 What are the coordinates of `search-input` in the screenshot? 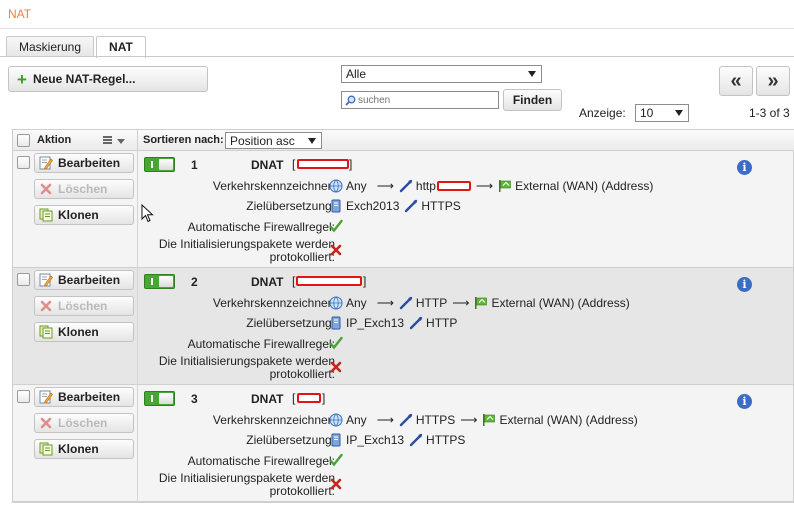 It's located at (425, 100).